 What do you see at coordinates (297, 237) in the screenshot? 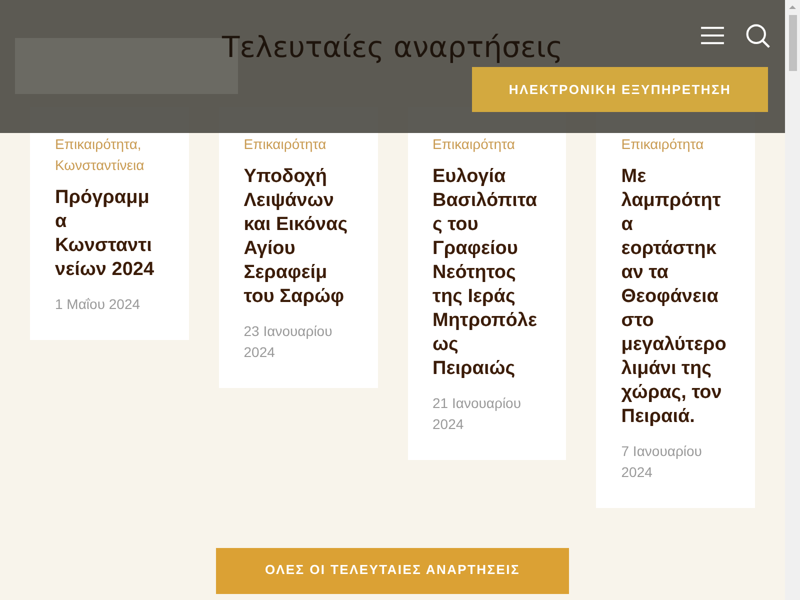
I see `post-title: Υποδοχή Λειψάνων και Εικόνας Αγίου Σεραφείμ του Σαρώφ` at bounding box center [297, 237].